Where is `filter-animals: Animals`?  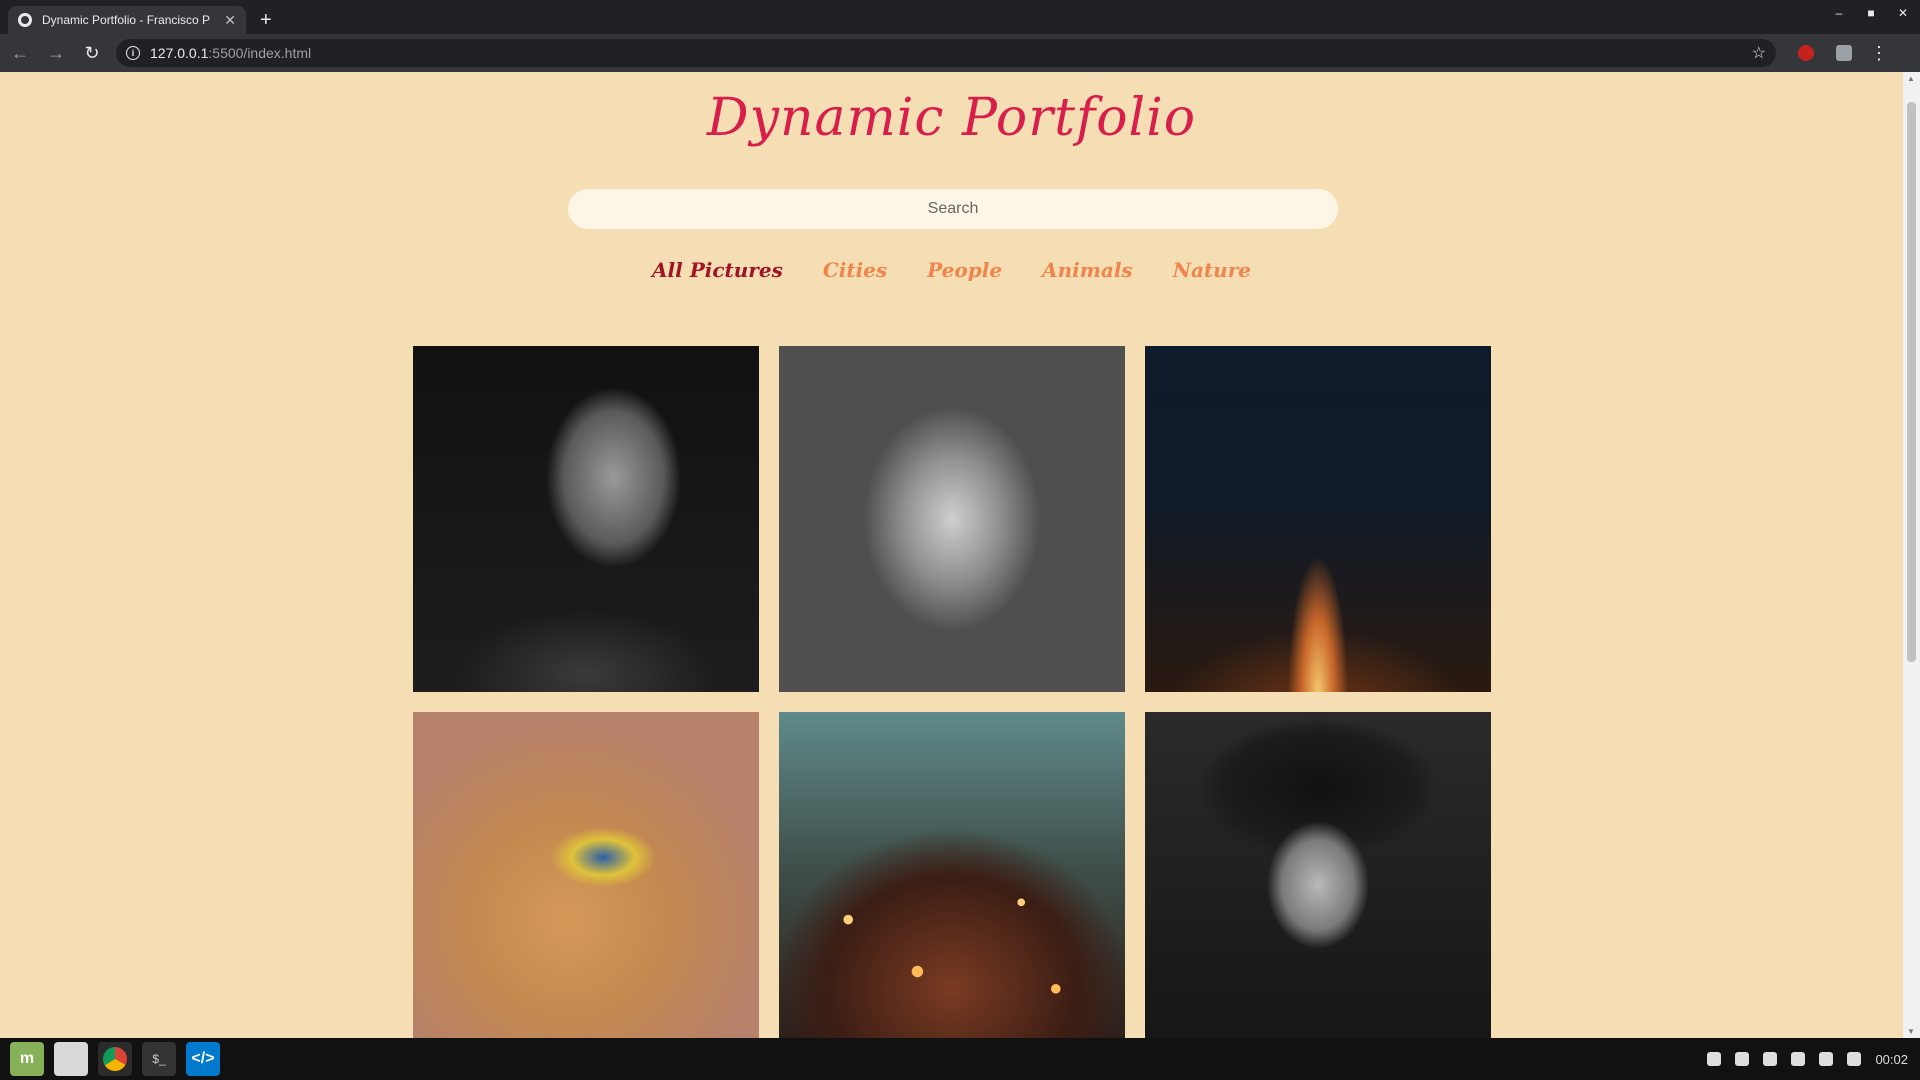
filter-animals: Animals is located at coordinates (1087, 270).